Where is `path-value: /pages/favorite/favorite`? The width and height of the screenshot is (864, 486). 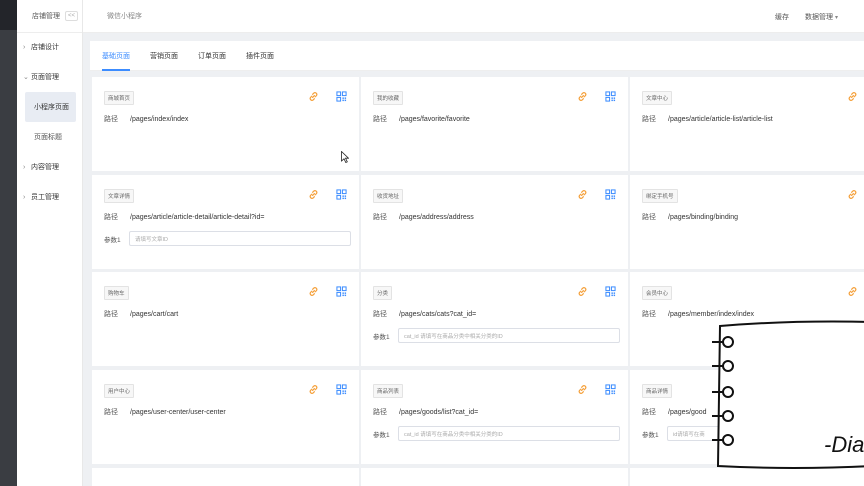
path-value: /pages/favorite/favorite is located at coordinates (434, 119).